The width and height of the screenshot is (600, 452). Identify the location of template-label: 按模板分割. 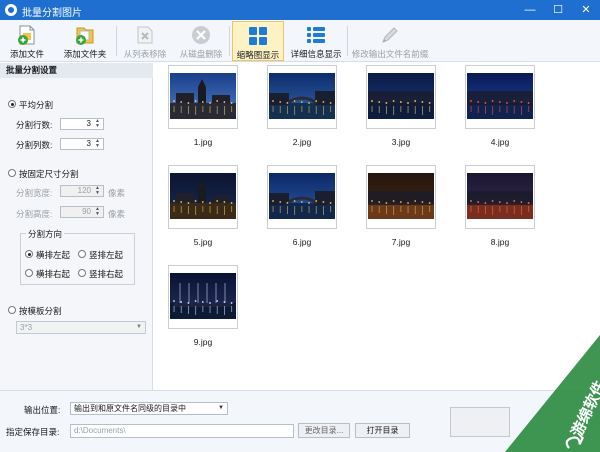
(40, 311).